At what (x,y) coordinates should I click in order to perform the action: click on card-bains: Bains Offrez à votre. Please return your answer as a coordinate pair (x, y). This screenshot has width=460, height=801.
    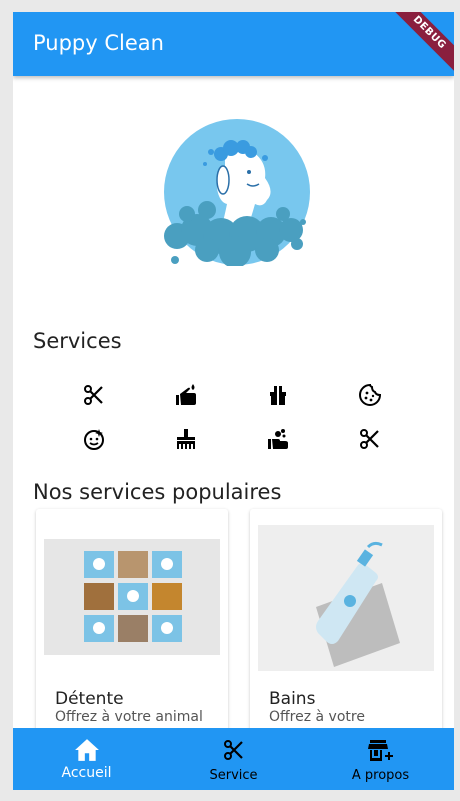
    Looking at the image, I should click on (346, 629).